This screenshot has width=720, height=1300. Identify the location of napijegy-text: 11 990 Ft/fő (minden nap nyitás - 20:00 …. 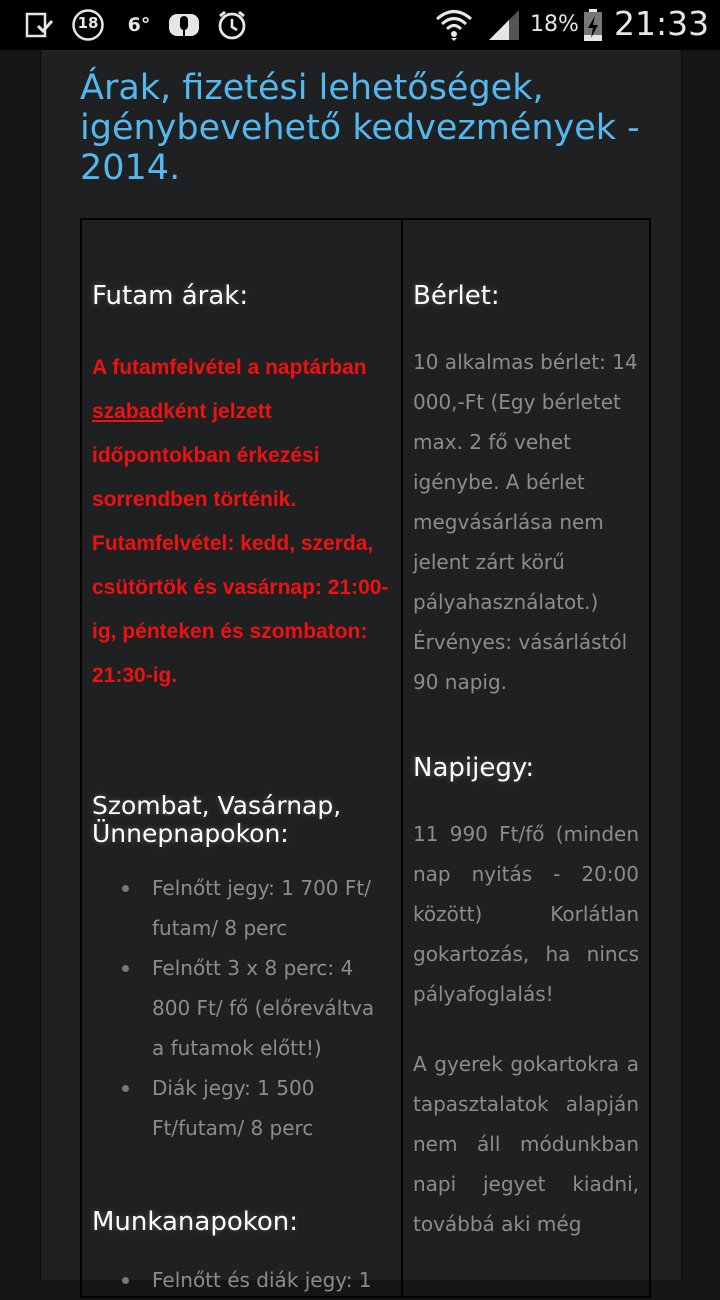
(526, 914).